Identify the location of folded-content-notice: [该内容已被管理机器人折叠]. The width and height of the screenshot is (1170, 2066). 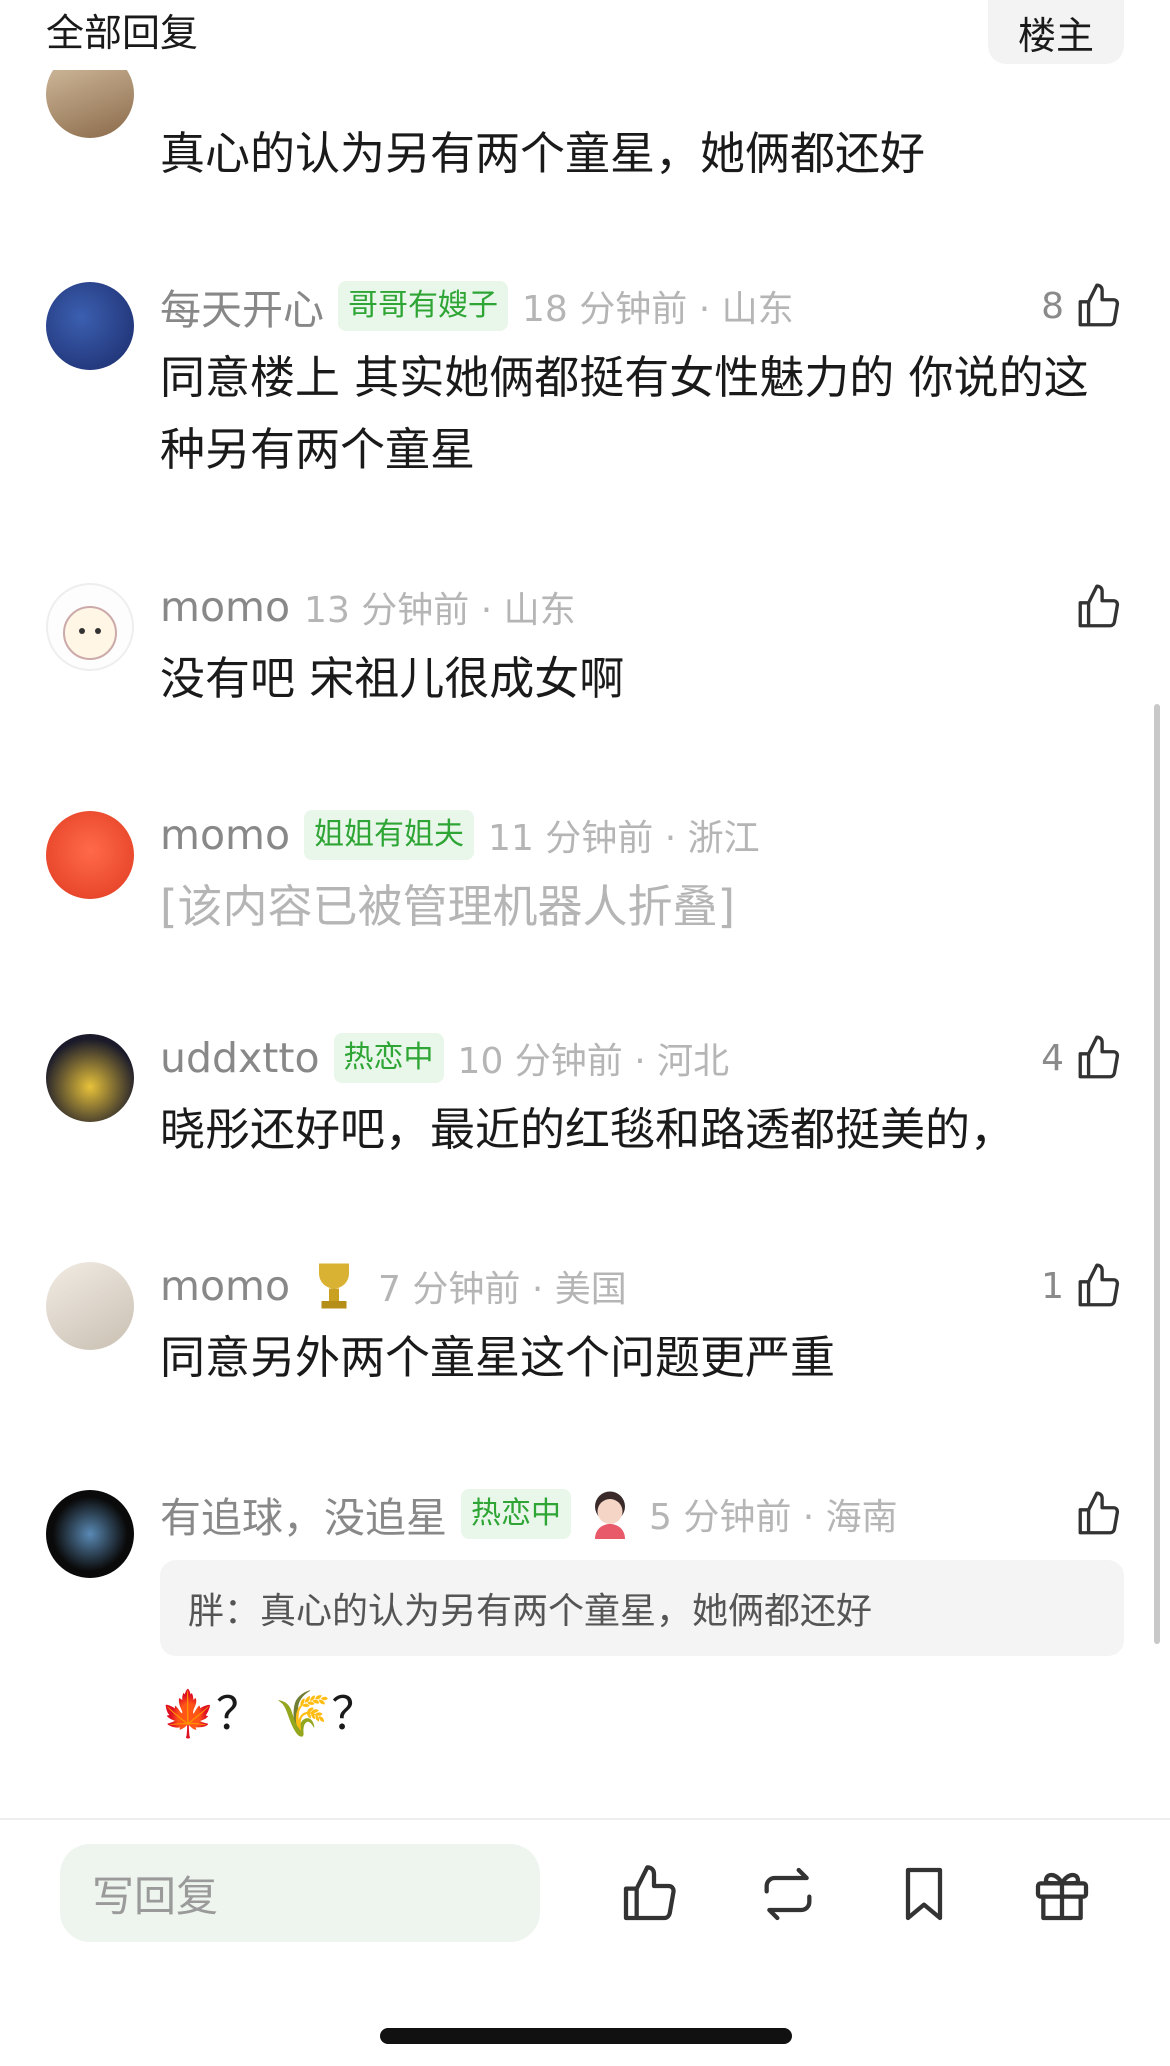
(640, 907).